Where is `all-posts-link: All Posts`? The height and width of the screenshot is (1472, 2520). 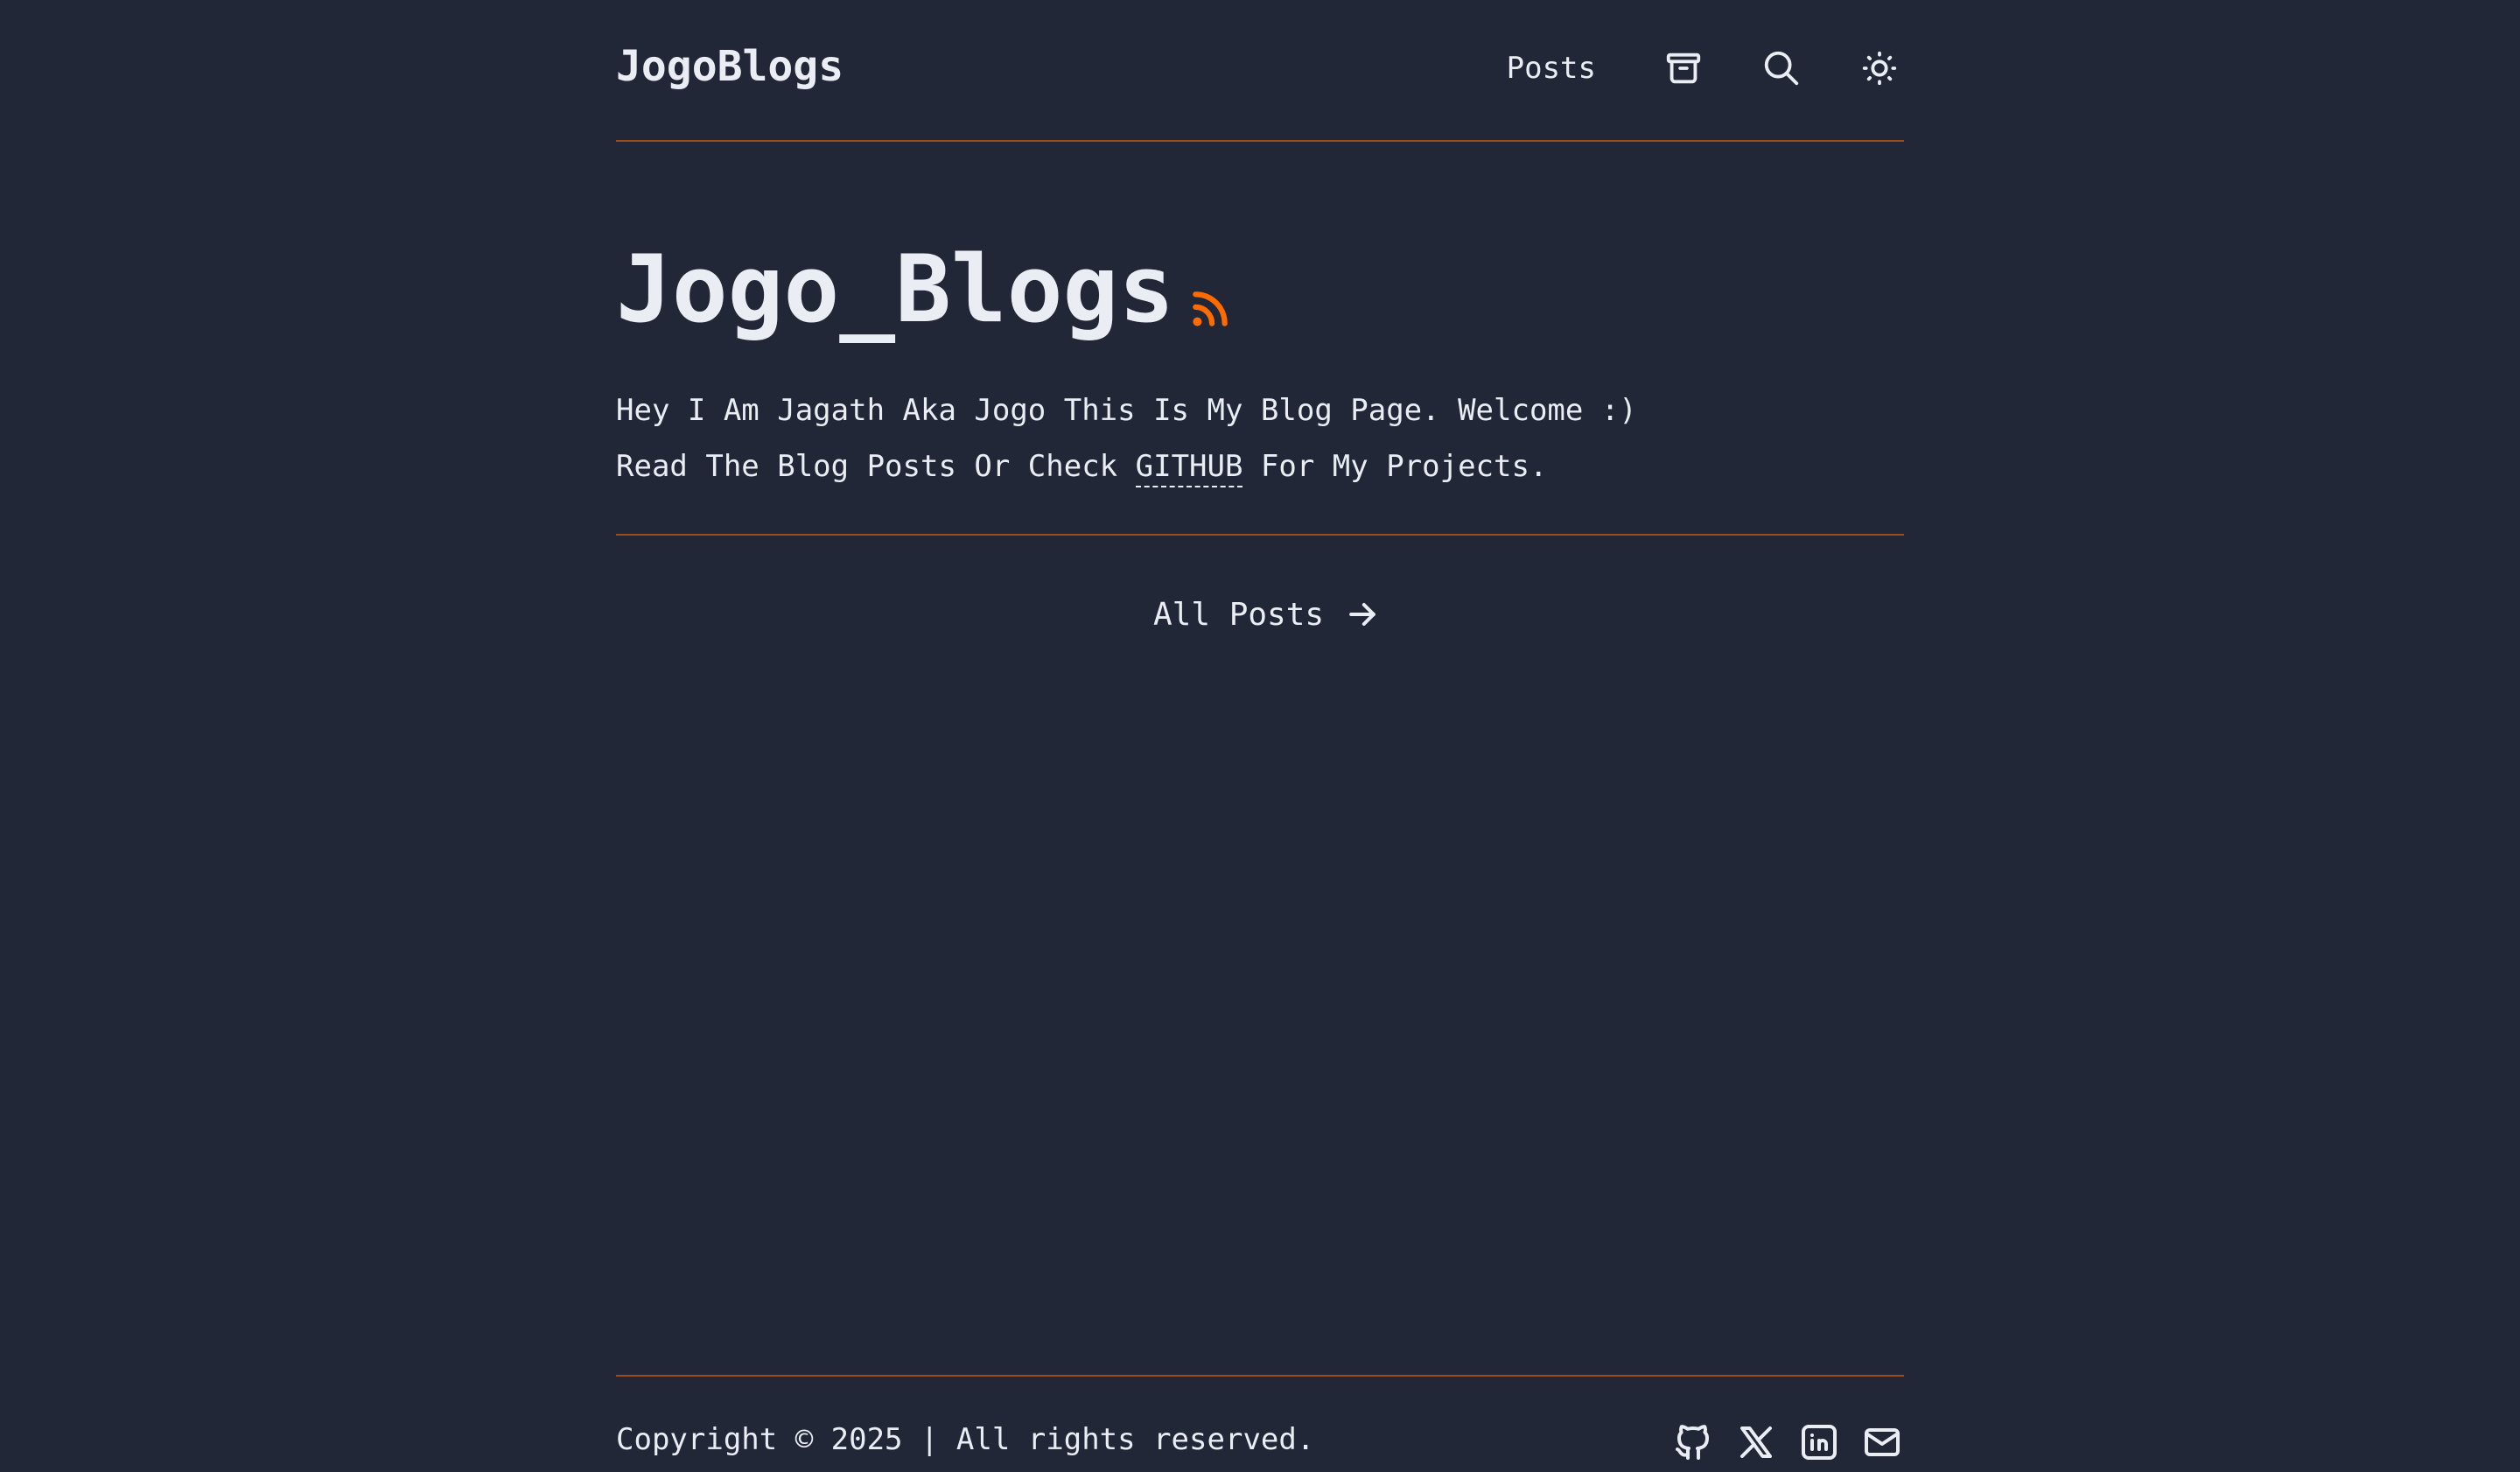 all-posts-link: All Posts is located at coordinates (1267, 614).